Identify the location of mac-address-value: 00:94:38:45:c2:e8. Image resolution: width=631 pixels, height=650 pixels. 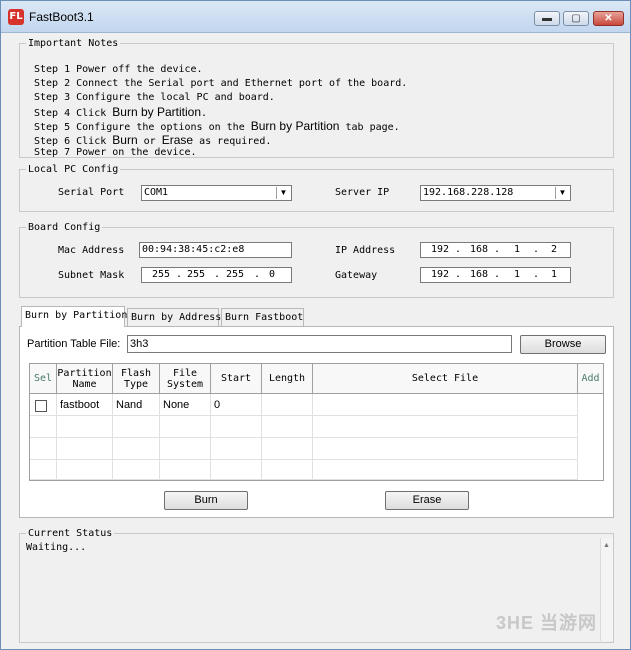
(193, 249).